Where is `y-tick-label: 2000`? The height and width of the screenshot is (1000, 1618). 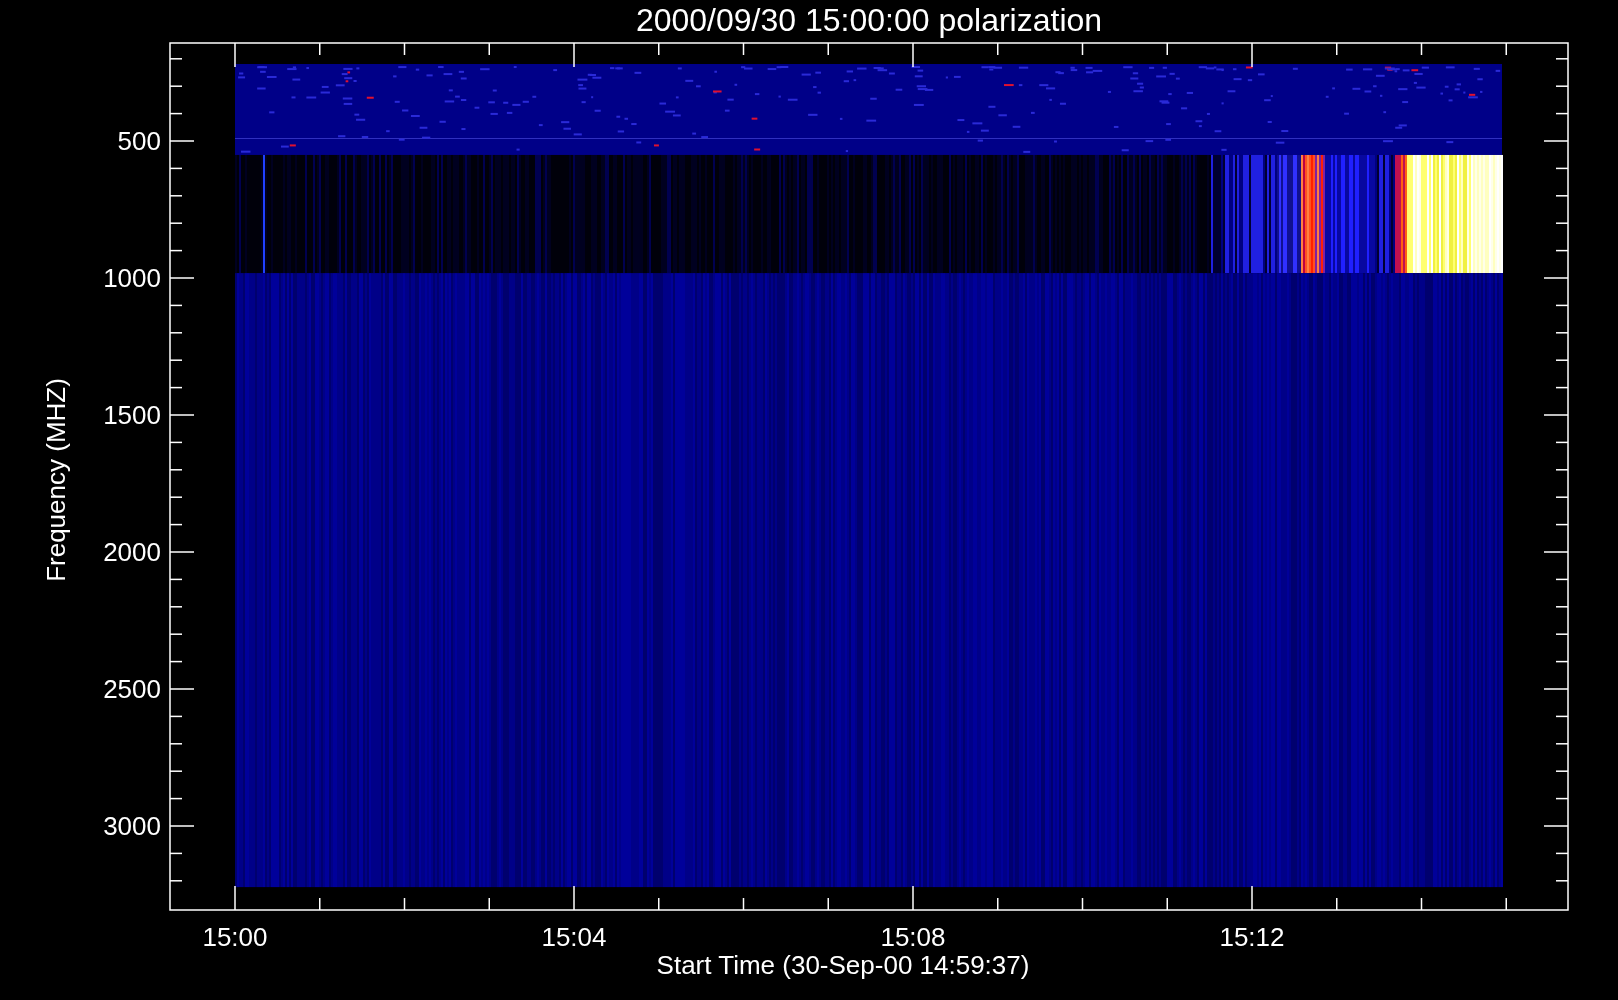 y-tick-label: 2000 is located at coordinates (132, 552).